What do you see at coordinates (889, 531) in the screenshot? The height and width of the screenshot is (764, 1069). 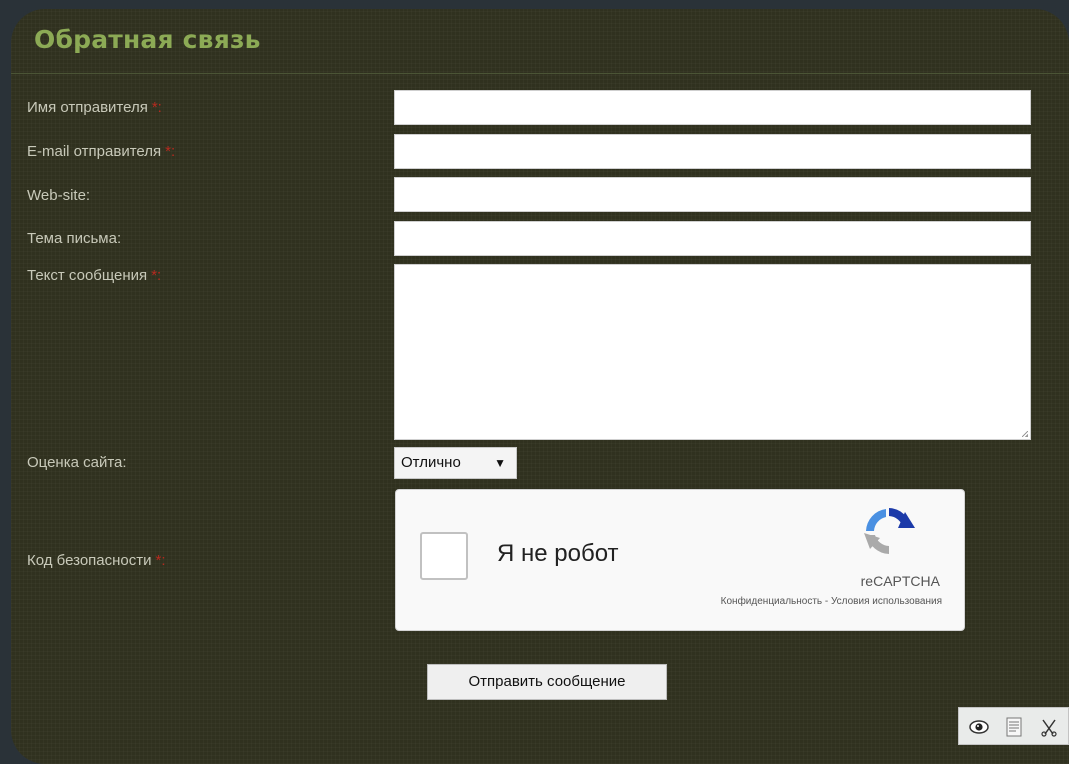 I see `recaptcha-logo-icon` at bounding box center [889, 531].